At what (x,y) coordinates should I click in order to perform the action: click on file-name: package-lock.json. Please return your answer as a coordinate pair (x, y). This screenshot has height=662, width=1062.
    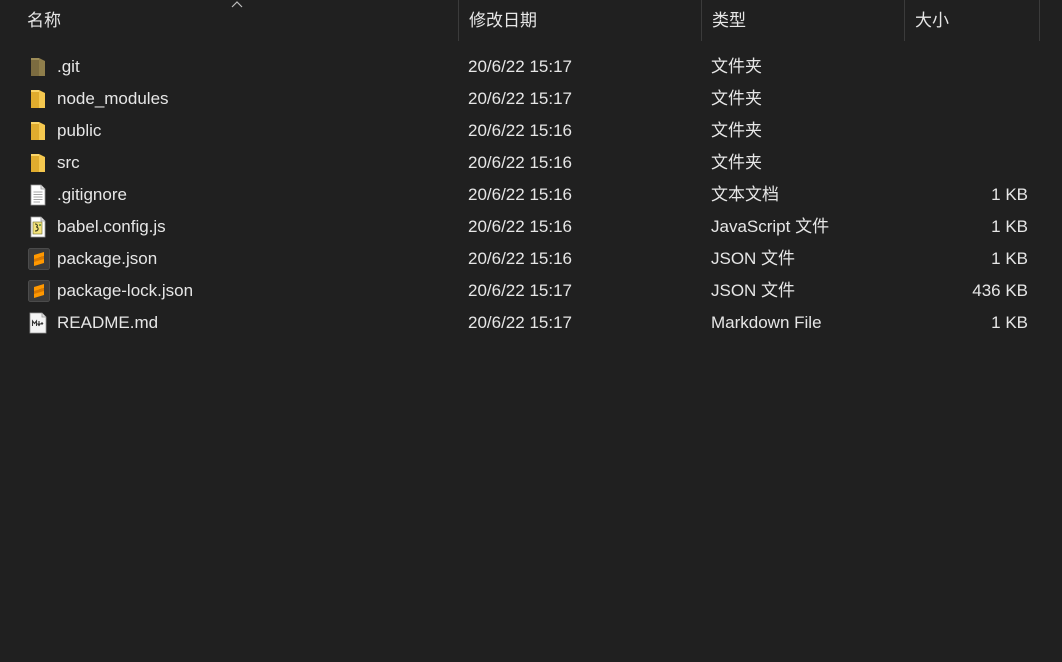
    Looking at the image, I should click on (125, 290).